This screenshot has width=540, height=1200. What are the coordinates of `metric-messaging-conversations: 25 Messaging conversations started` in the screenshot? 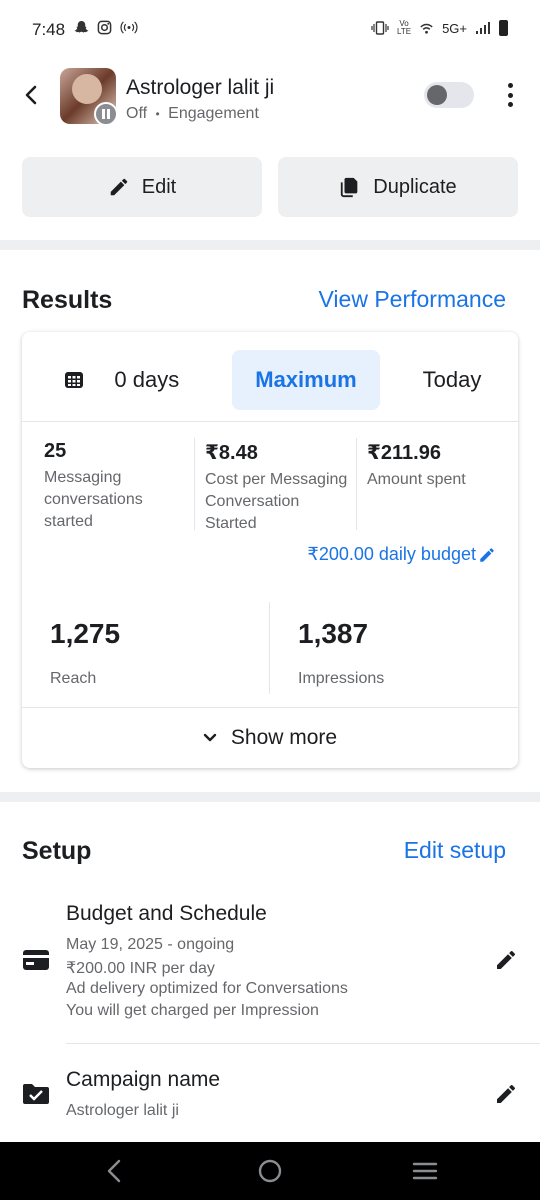 It's located at (119, 486).